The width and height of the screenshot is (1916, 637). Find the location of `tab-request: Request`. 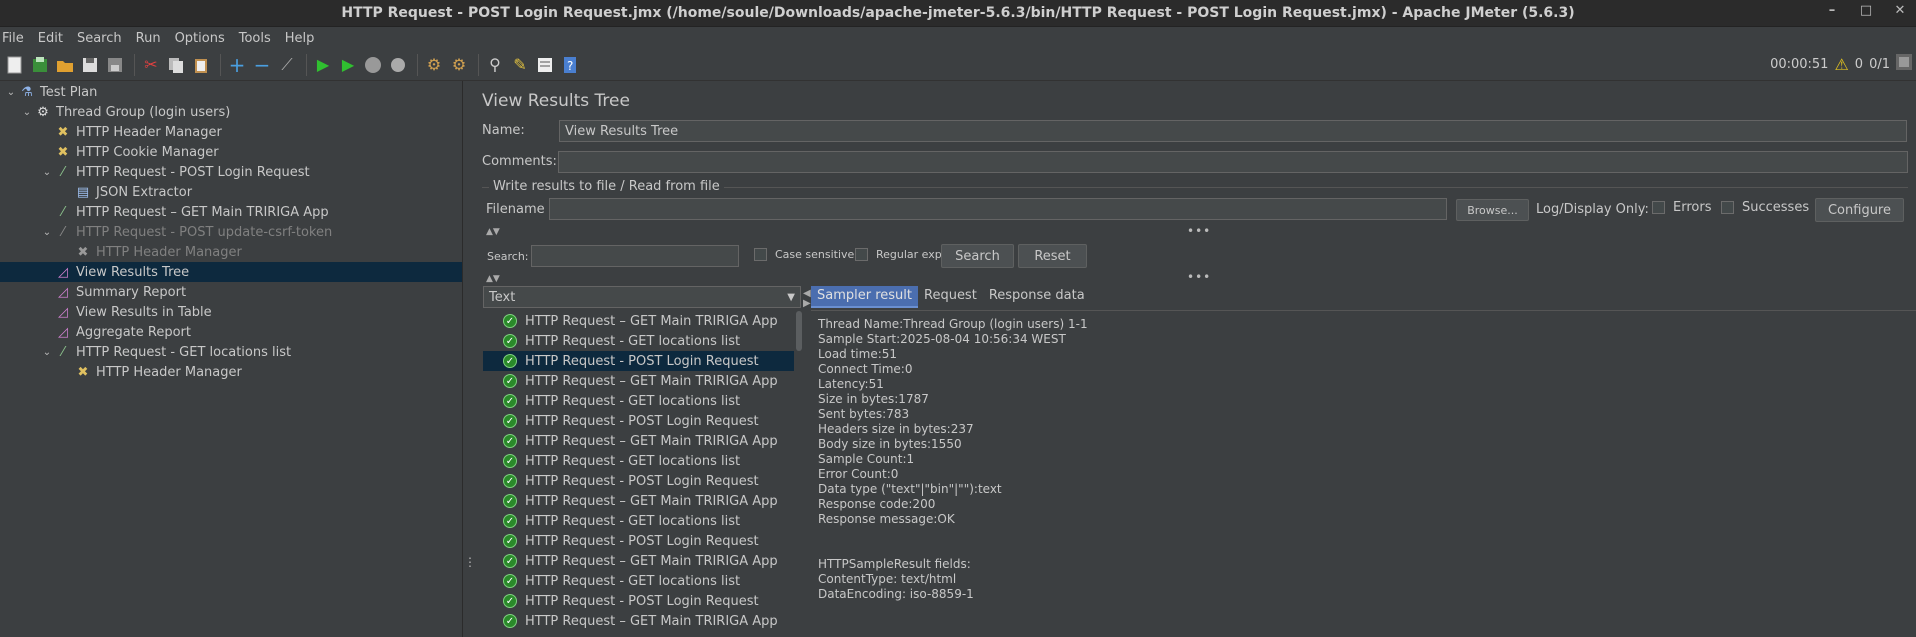

tab-request: Request is located at coordinates (950, 297).